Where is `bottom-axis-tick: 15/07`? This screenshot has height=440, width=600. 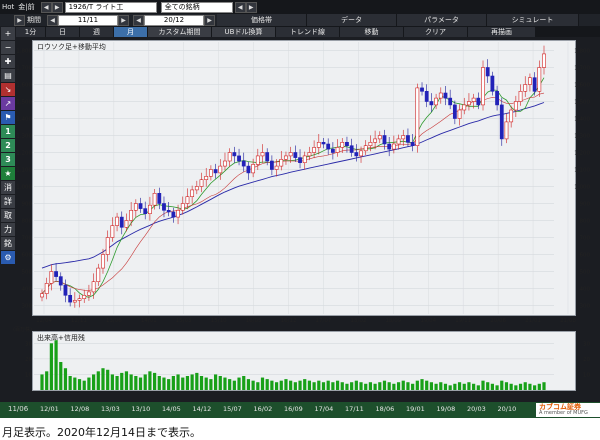
bottom-axis-tick: 15/07 is located at coordinates (232, 409).